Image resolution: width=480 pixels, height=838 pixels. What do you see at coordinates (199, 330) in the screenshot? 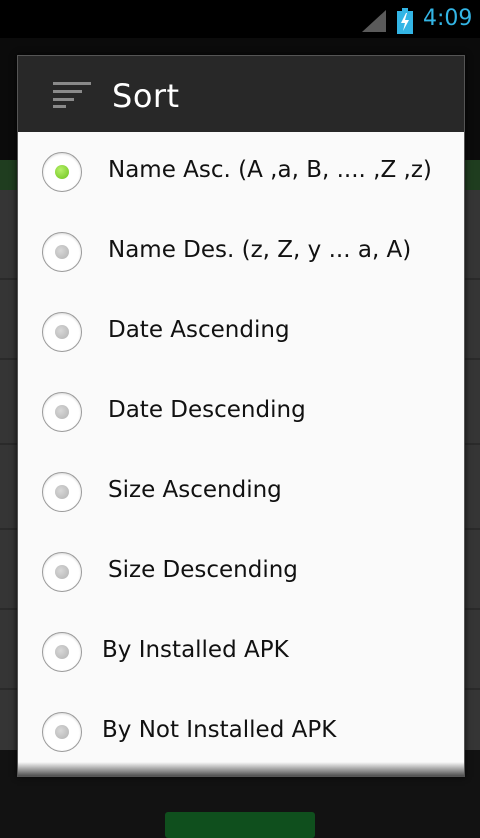
I see `option-label: Date Ascending` at bounding box center [199, 330].